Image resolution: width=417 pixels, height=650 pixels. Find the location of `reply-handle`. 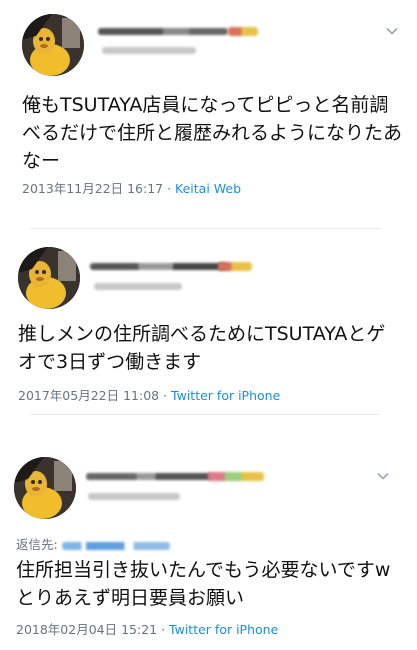

reply-handle is located at coordinates (115, 545).